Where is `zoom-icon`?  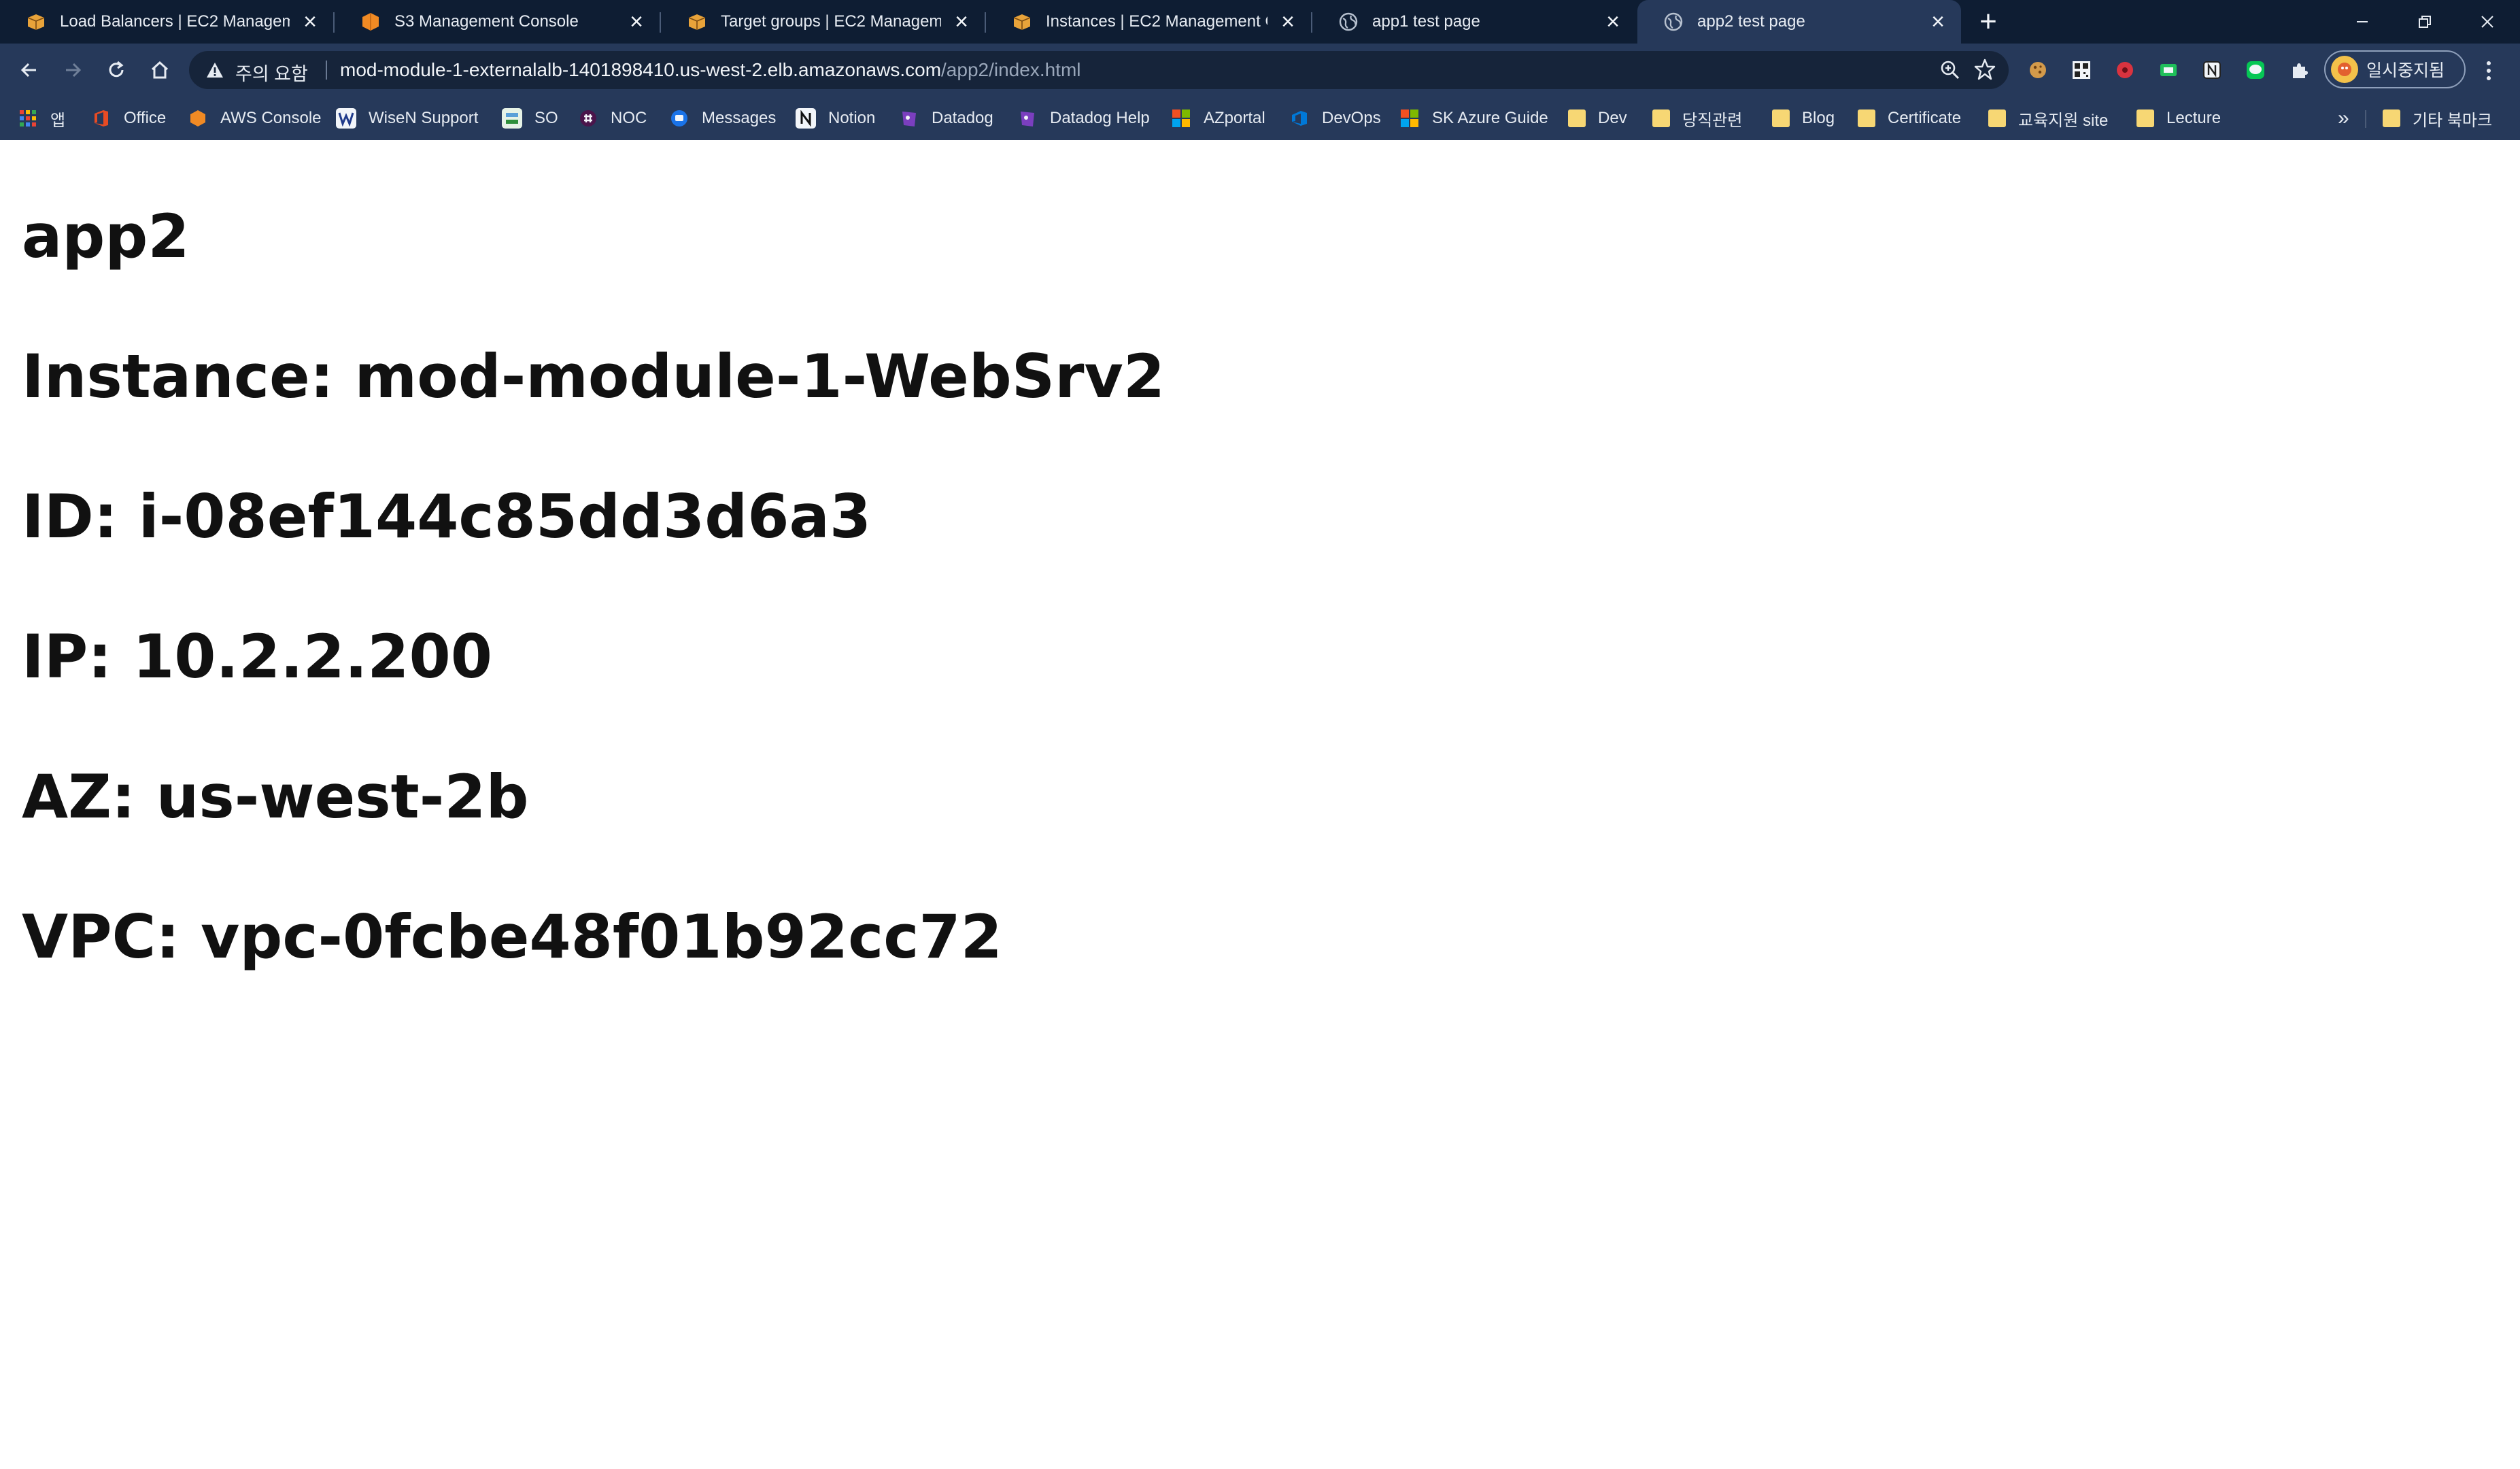
zoom-icon is located at coordinates (1950, 70).